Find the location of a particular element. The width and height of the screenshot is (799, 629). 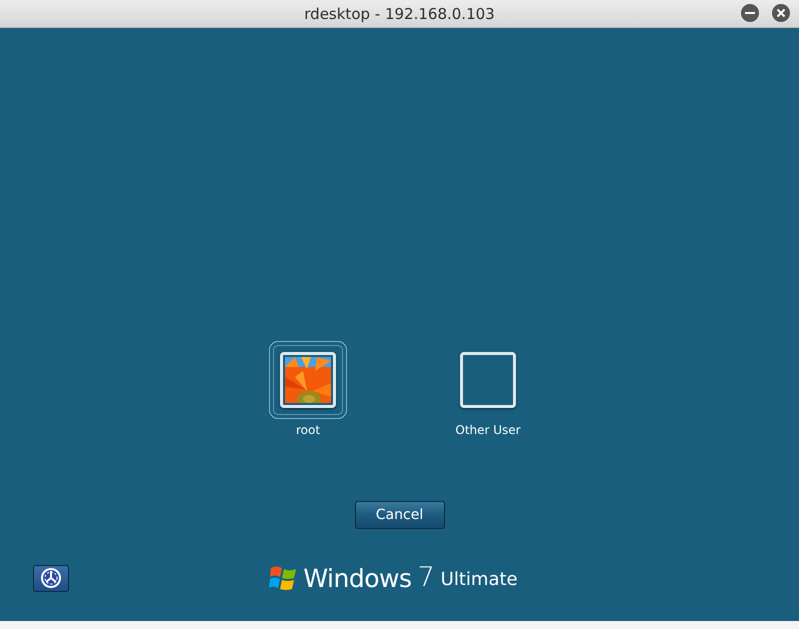

ease-of-access-button is located at coordinates (51, 578).